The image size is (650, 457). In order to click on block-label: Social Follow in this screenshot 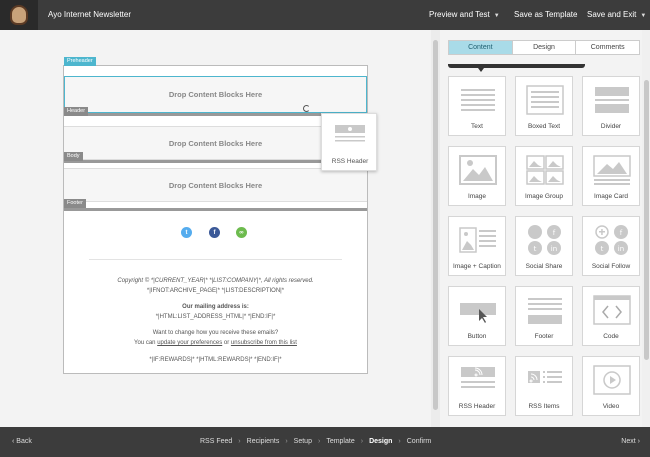, I will do `click(611, 266)`.